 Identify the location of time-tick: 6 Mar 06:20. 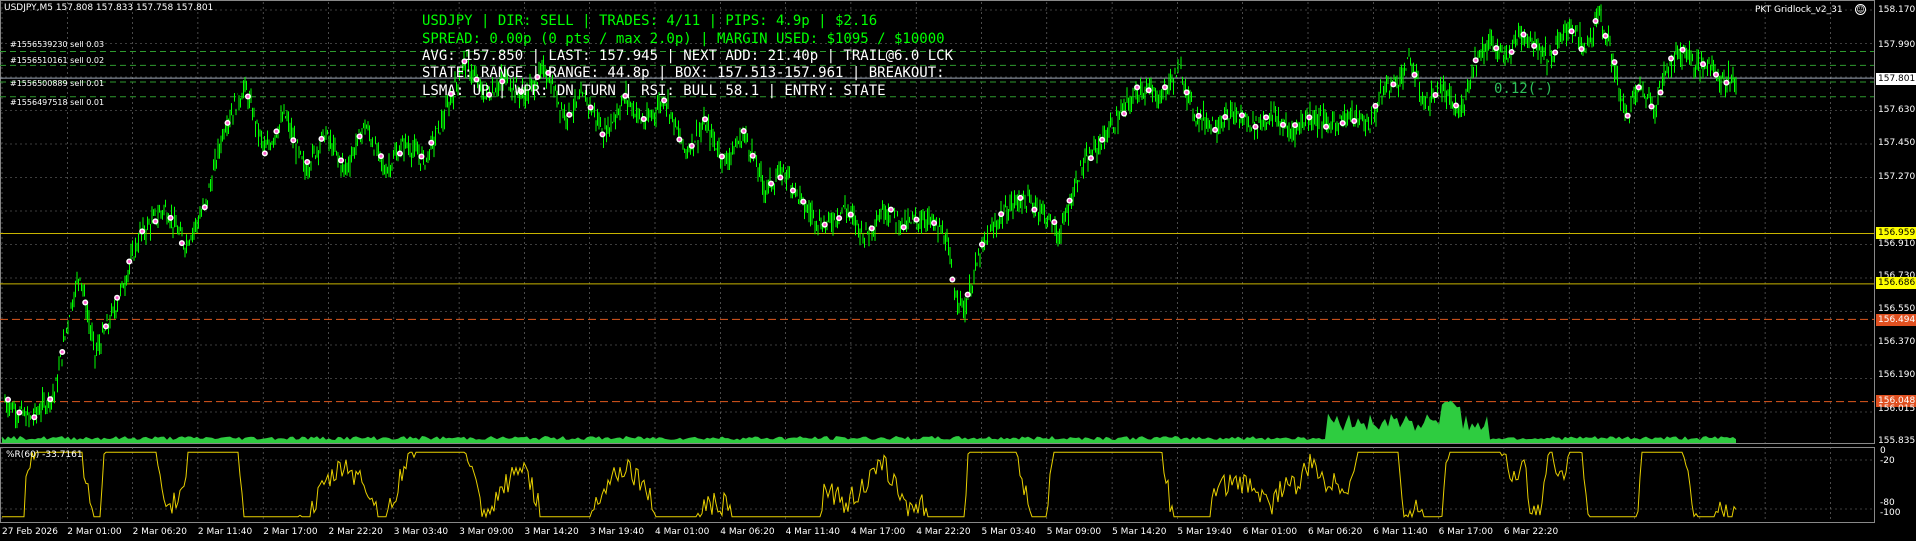
(1335, 532).